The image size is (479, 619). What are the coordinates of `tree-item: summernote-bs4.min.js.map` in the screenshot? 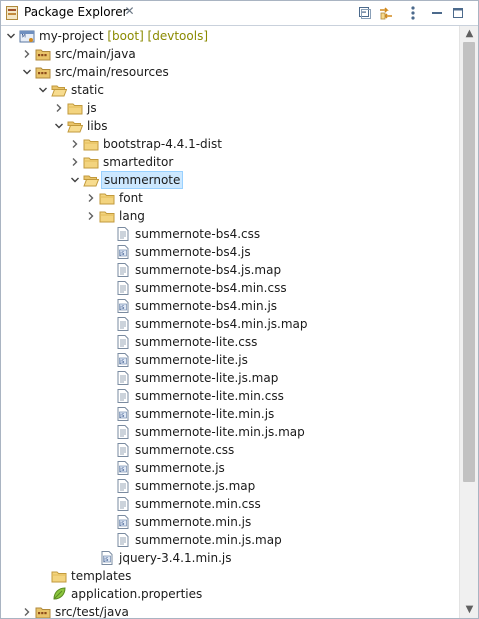 It's located at (230, 324).